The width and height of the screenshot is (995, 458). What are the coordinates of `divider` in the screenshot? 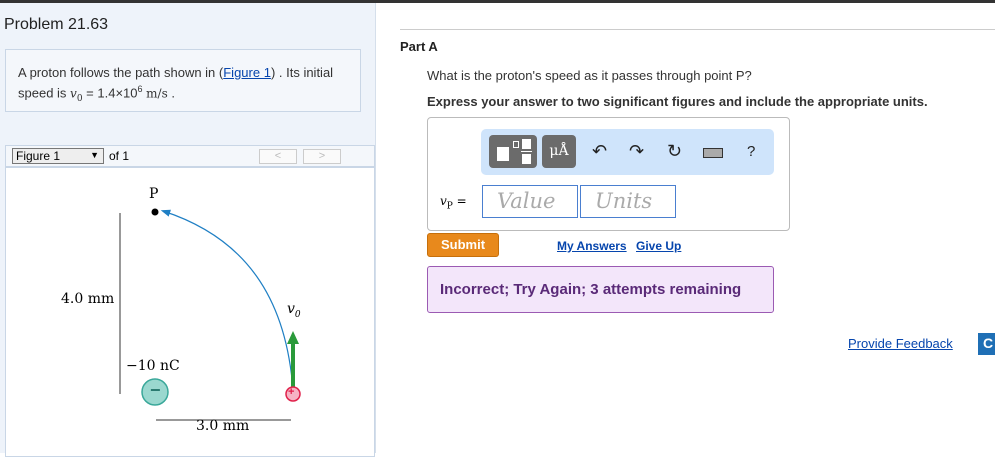 It's located at (697, 29).